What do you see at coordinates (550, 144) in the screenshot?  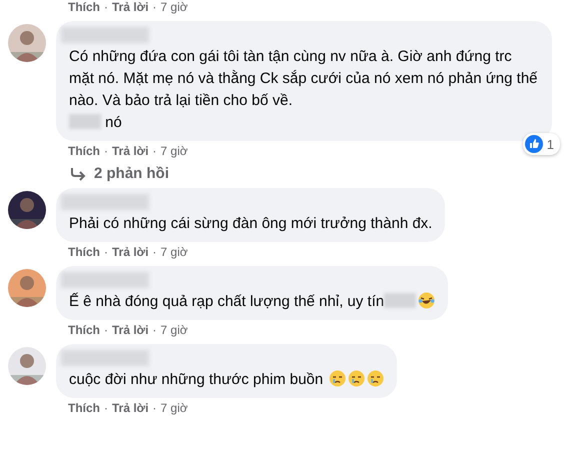 I see `reaction-count: 1` at bounding box center [550, 144].